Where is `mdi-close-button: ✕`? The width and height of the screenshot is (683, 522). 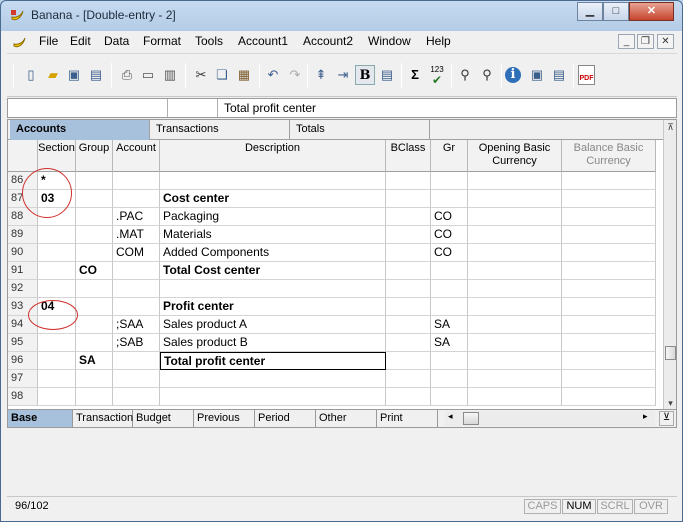
mdi-close-button: ✕ is located at coordinates (665, 41).